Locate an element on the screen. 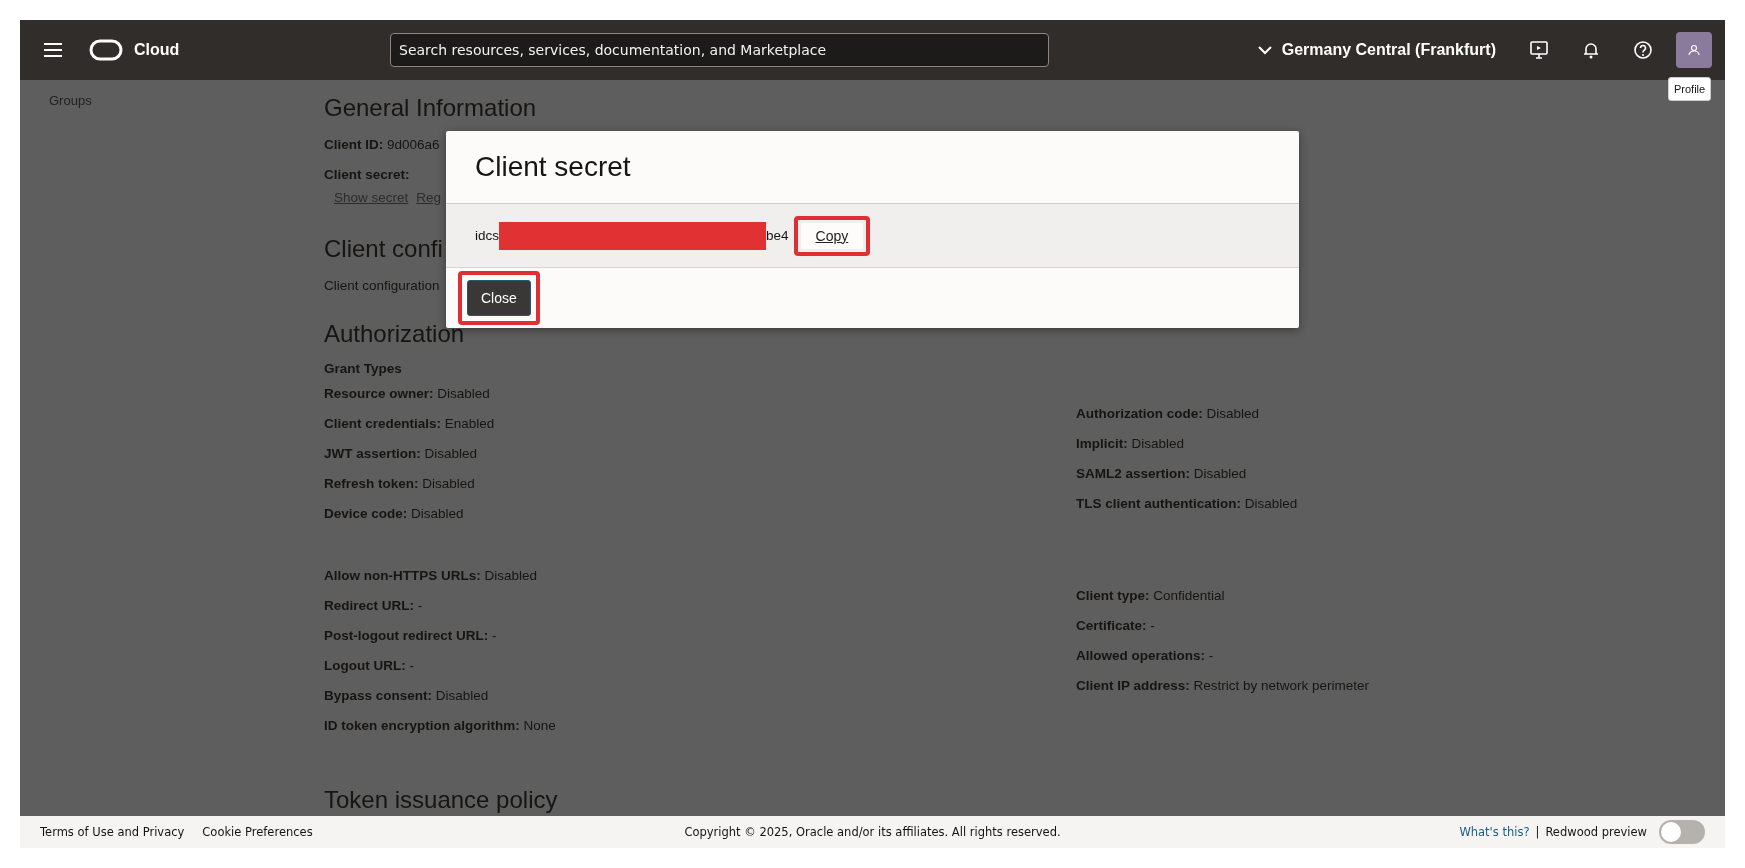  detail-field: Redirect URL: - is located at coordinates (373, 606).